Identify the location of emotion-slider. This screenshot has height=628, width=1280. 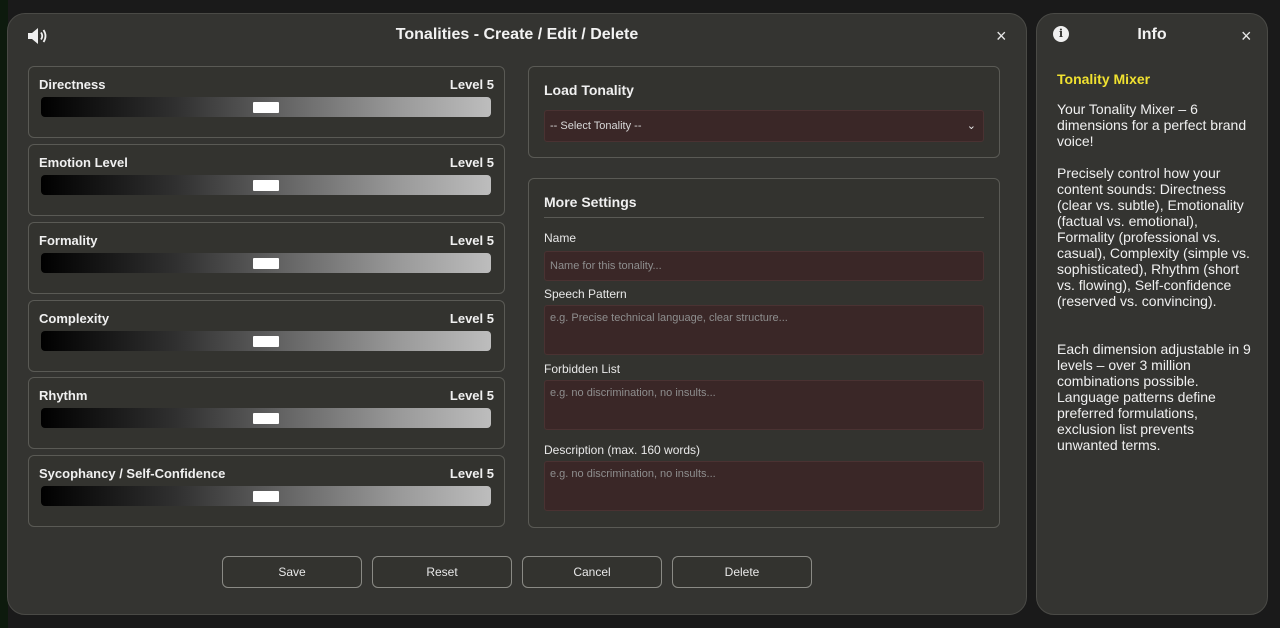
(266, 185).